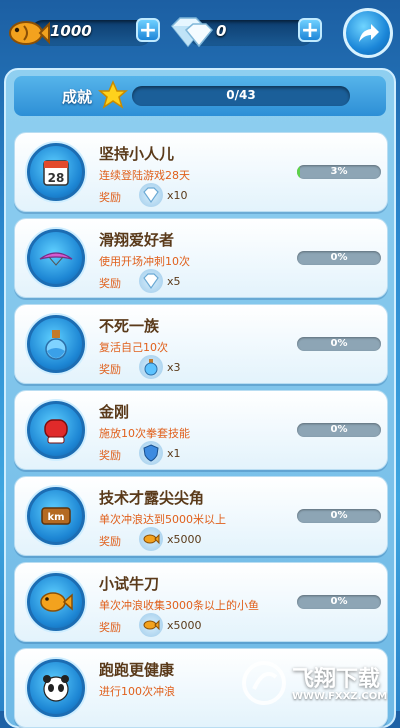  Describe the element at coordinates (152, 498) in the screenshot. I see `achievement-title: 技术才露尖尖角` at that location.